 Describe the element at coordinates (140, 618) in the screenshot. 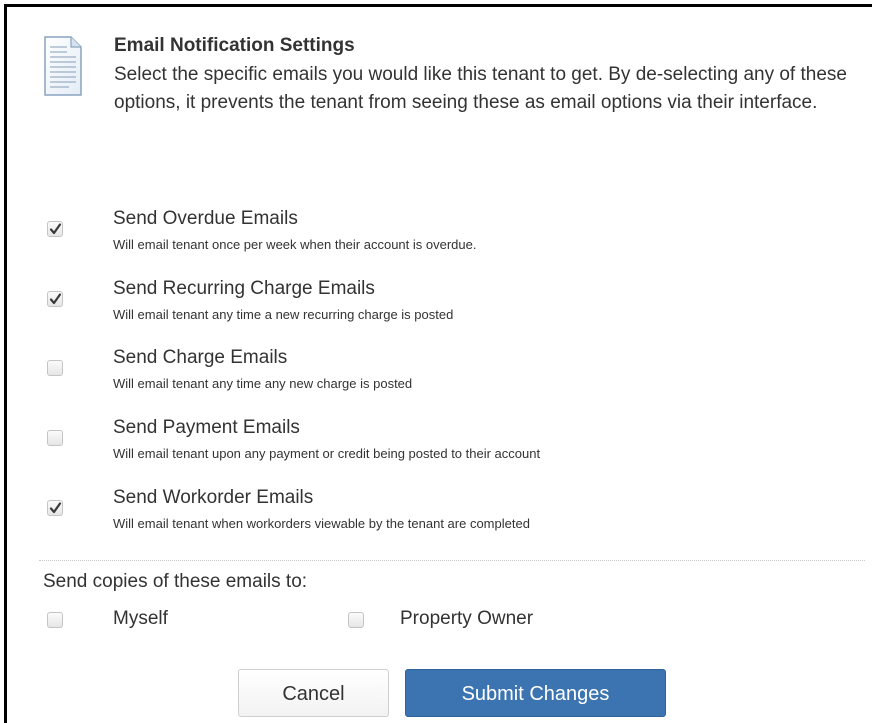

I see `myself-label: Myself` at that location.